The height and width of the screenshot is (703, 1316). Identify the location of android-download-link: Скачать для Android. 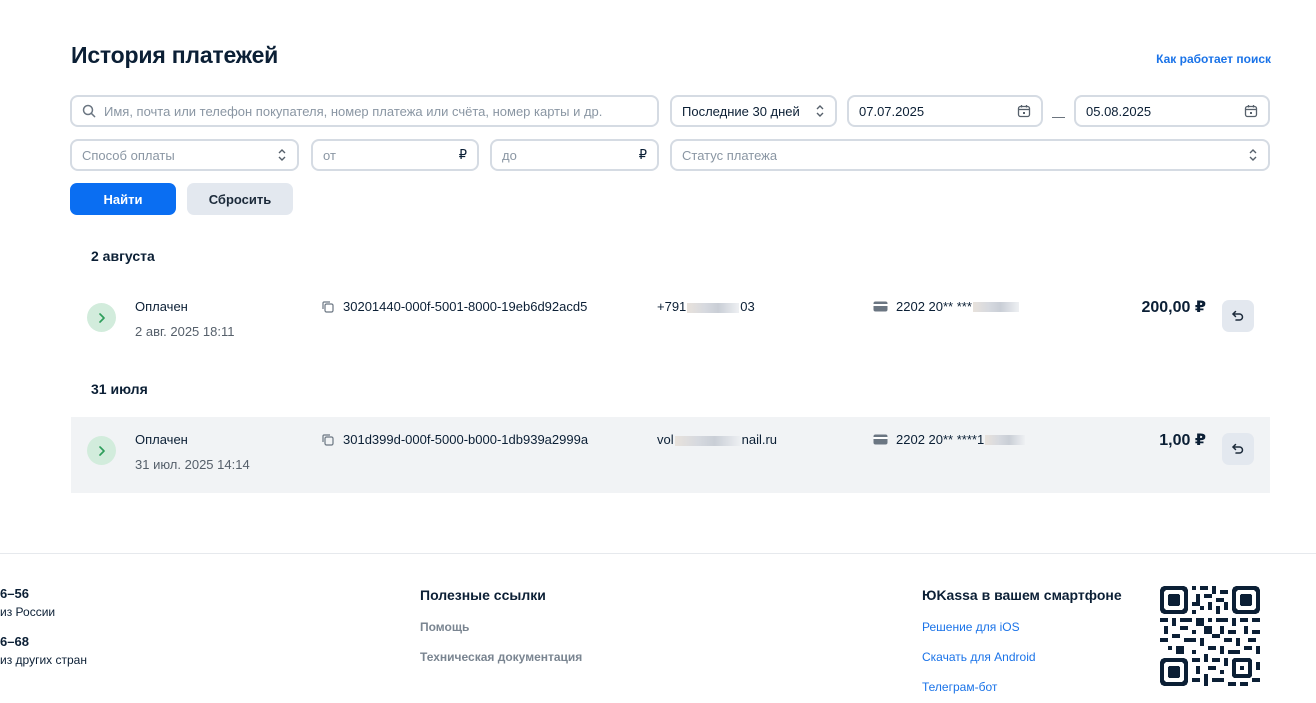
(979, 657).